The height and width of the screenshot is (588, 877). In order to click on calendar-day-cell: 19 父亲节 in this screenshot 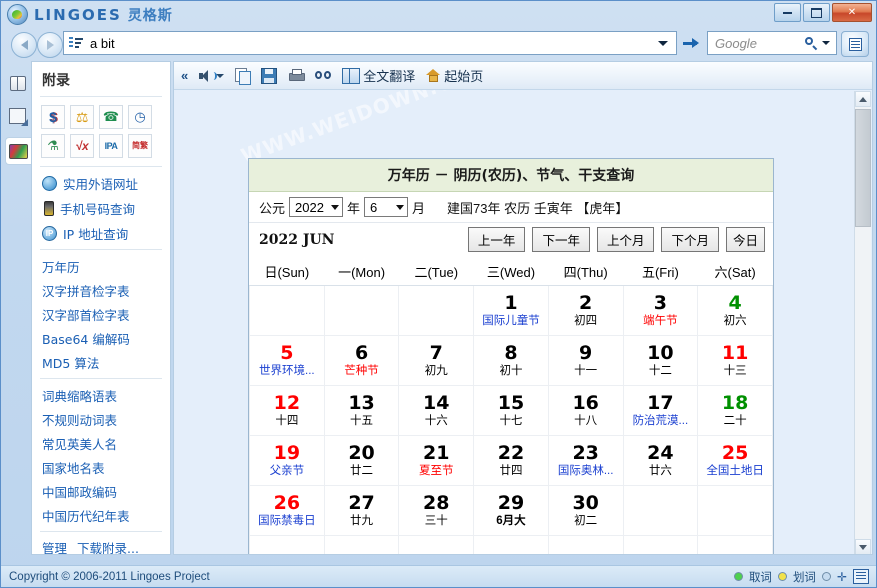, I will do `click(287, 460)`.